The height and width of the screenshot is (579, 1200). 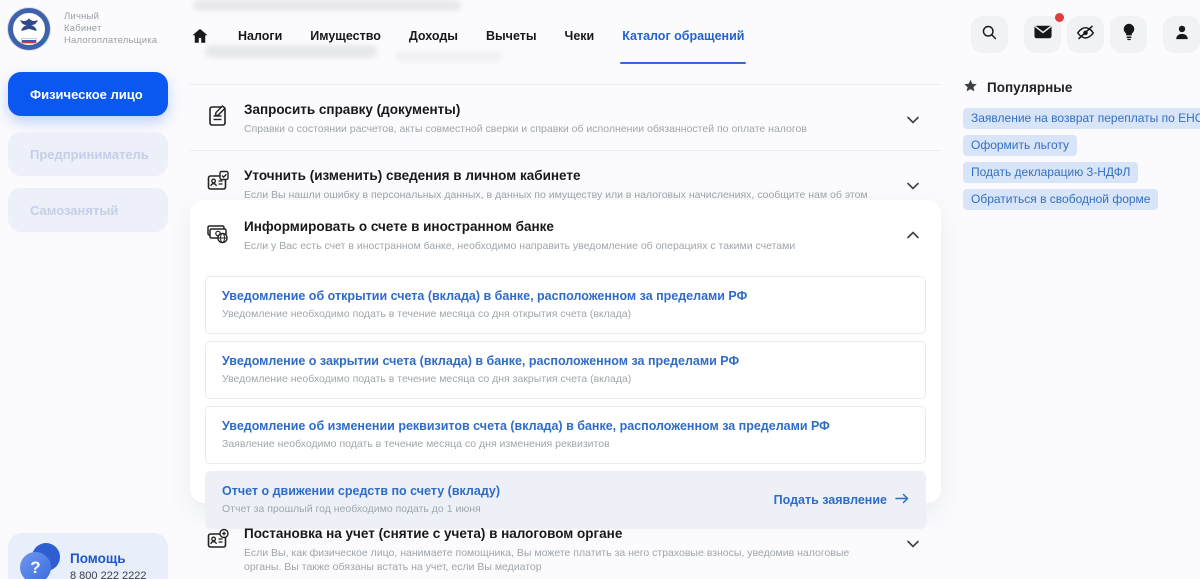 I want to click on mail-icon, so click(x=1042, y=34).